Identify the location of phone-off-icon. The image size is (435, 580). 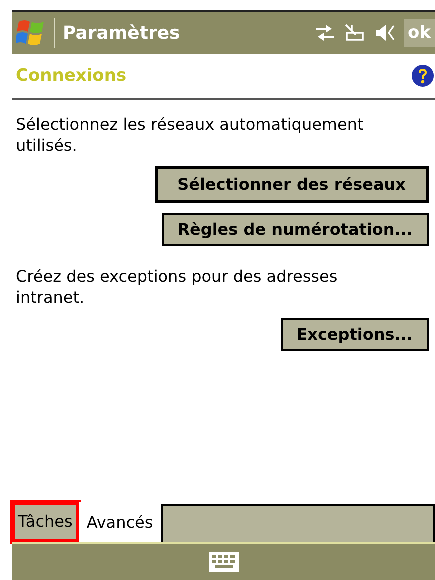
(355, 33).